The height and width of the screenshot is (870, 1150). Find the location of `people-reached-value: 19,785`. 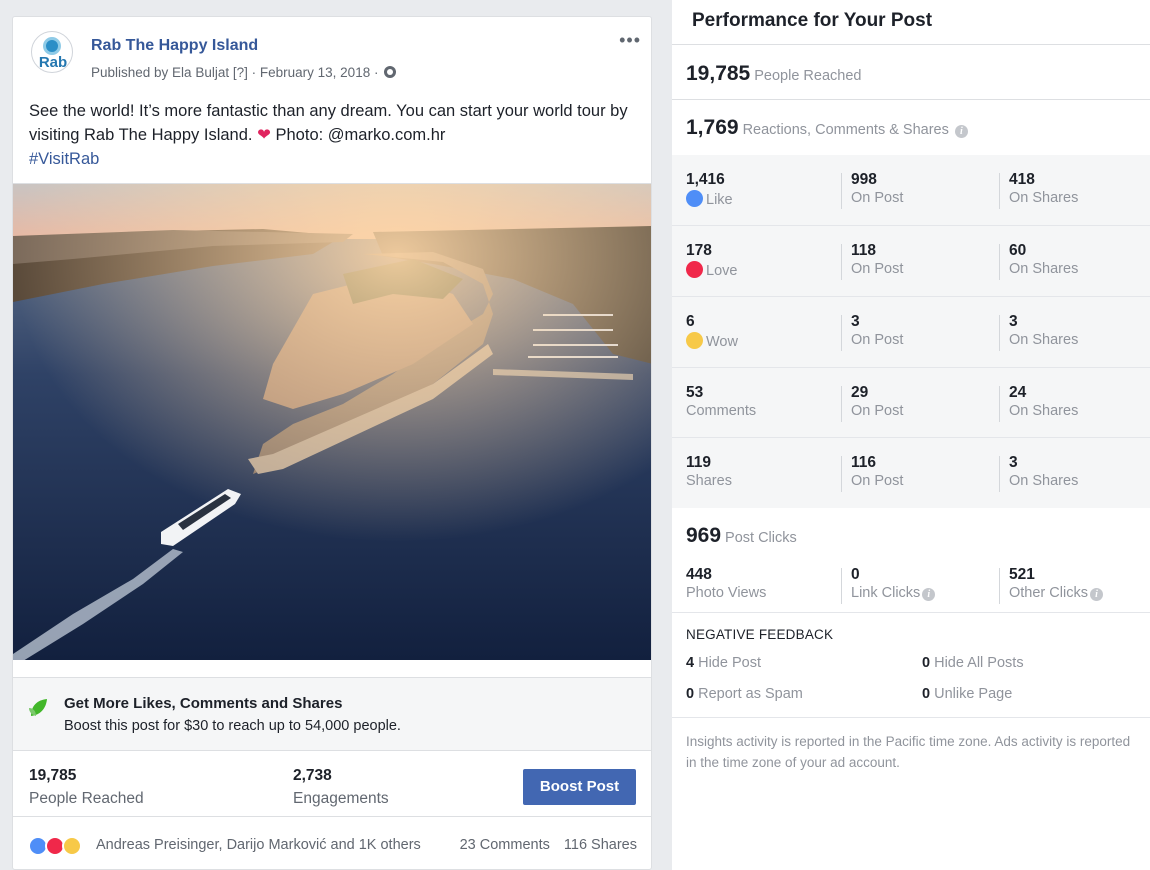

people-reached-value: 19,785 is located at coordinates (53, 775).